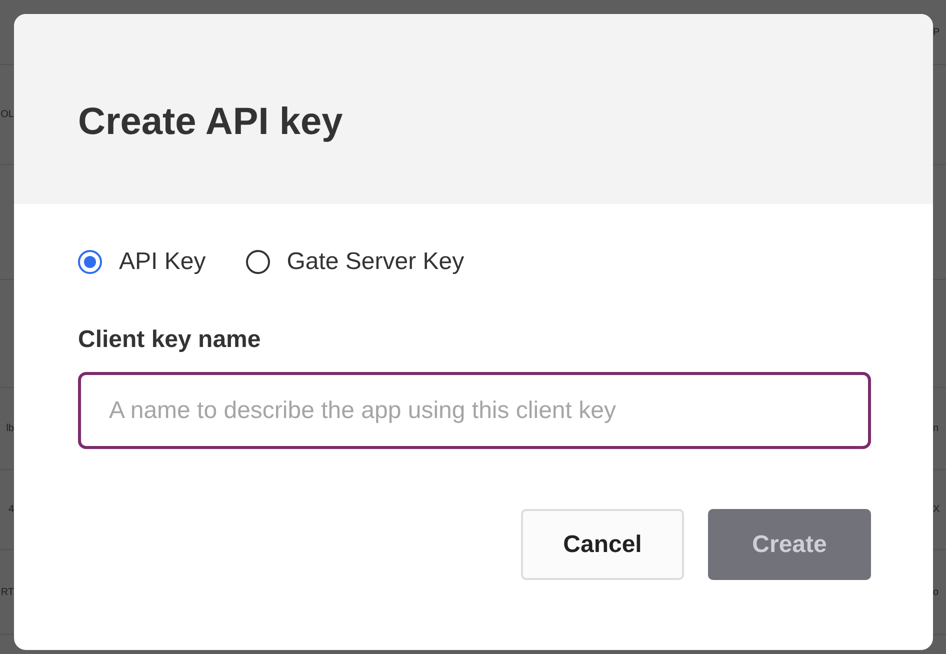 The width and height of the screenshot is (946, 654). Describe the element at coordinates (602, 544) in the screenshot. I see `cancel-button: Cancel` at that location.